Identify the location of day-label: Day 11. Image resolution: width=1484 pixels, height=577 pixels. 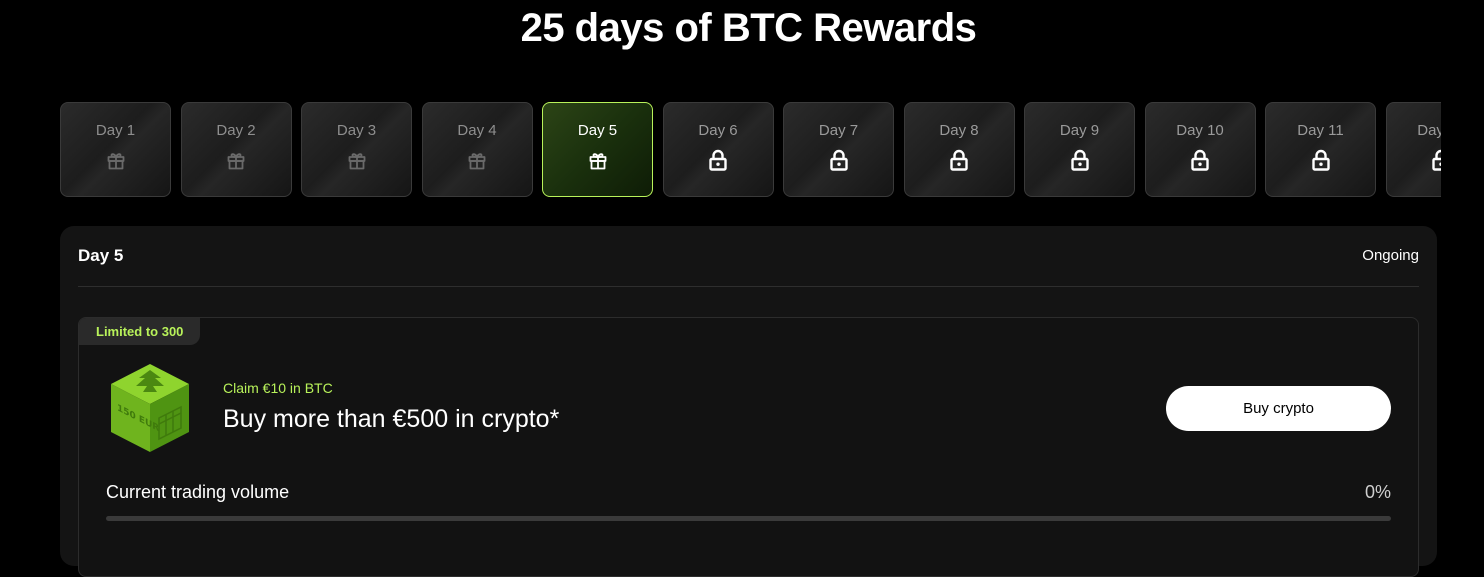
(1320, 130).